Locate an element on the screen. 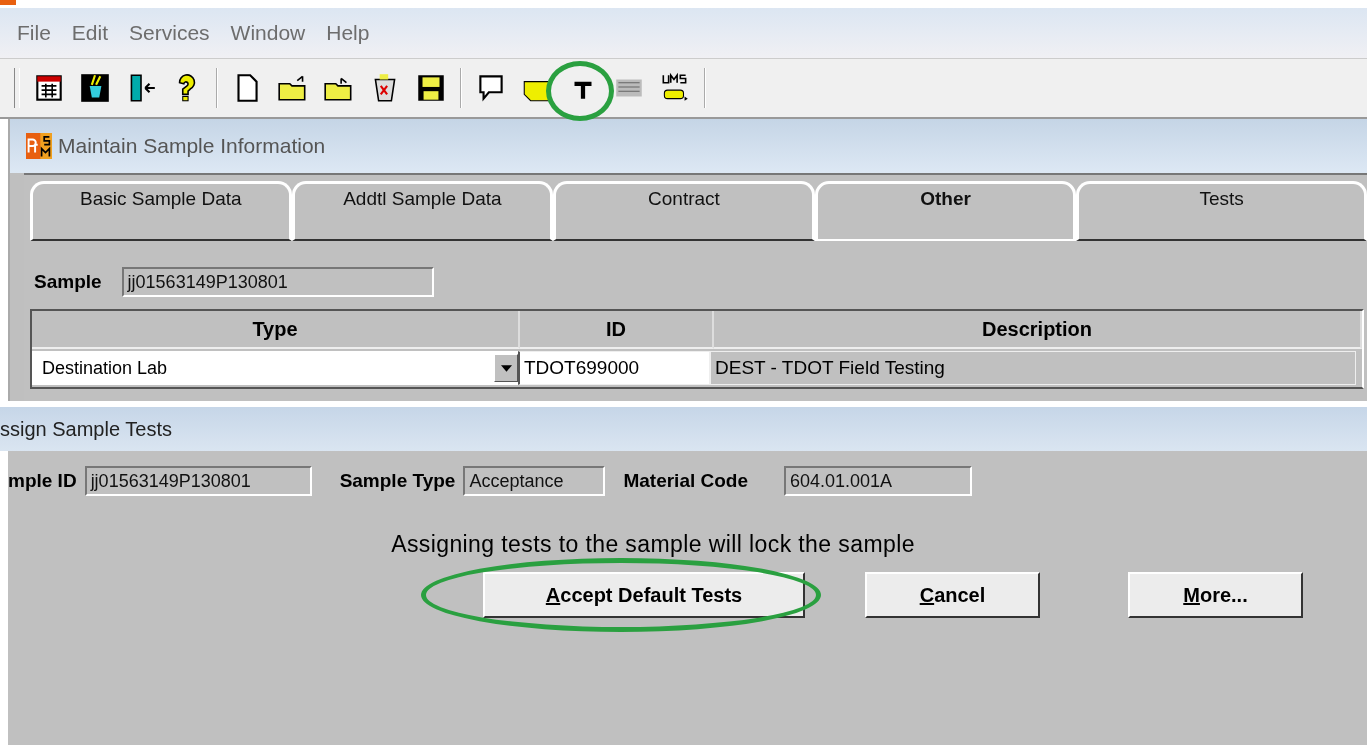  tab: Other is located at coordinates (945, 211).